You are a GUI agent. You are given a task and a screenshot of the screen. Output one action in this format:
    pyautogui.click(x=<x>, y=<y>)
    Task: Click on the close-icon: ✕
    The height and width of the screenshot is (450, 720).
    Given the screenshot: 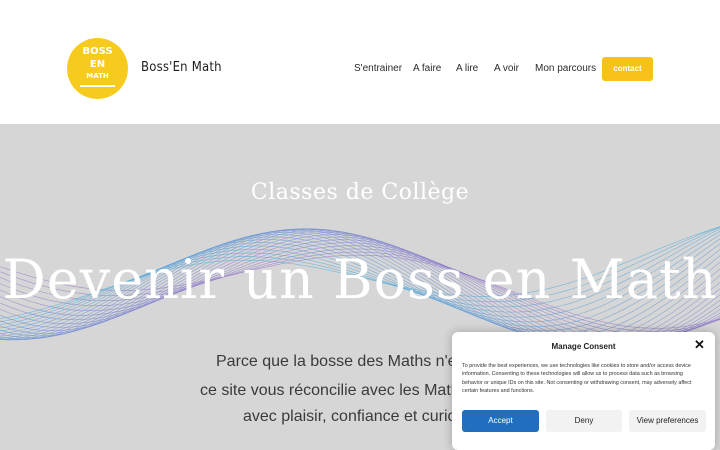 What is the action you would take?
    pyautogui.click(x=699, y=344)
    